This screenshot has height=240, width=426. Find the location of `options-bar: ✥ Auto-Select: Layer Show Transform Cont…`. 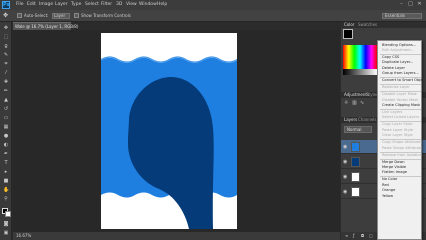

options-bar: ✥ Auto-Select: Layer Show Transform Cont… is located at coordinates (170, 16).